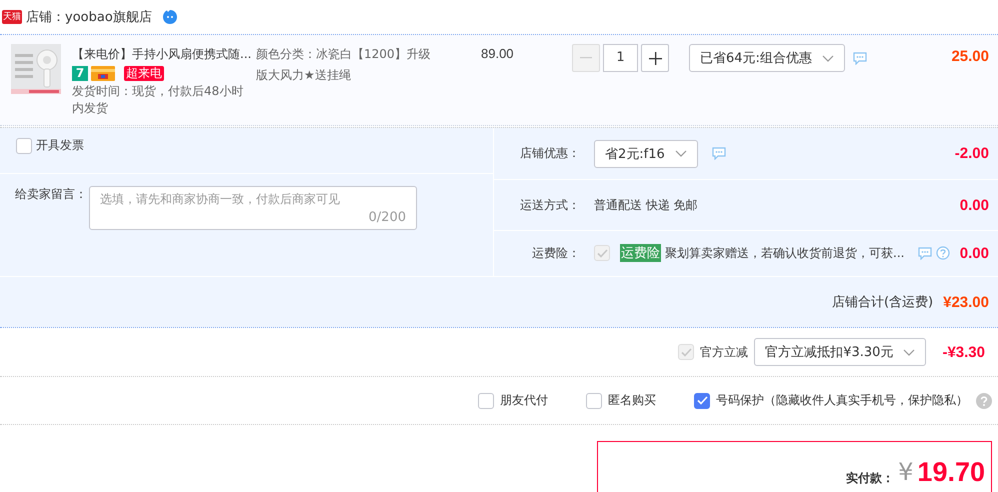 The height and width of the screenshot is (492, 998). What do you see at coordinates (586, 58) in the screenshot?
I see `minus-icon` at bounding box center [586, 58].